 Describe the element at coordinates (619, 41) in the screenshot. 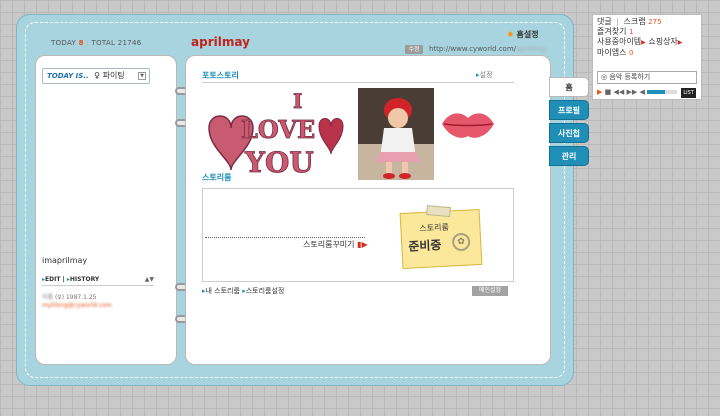

I see `items-link: 사용중아이템` at that location.